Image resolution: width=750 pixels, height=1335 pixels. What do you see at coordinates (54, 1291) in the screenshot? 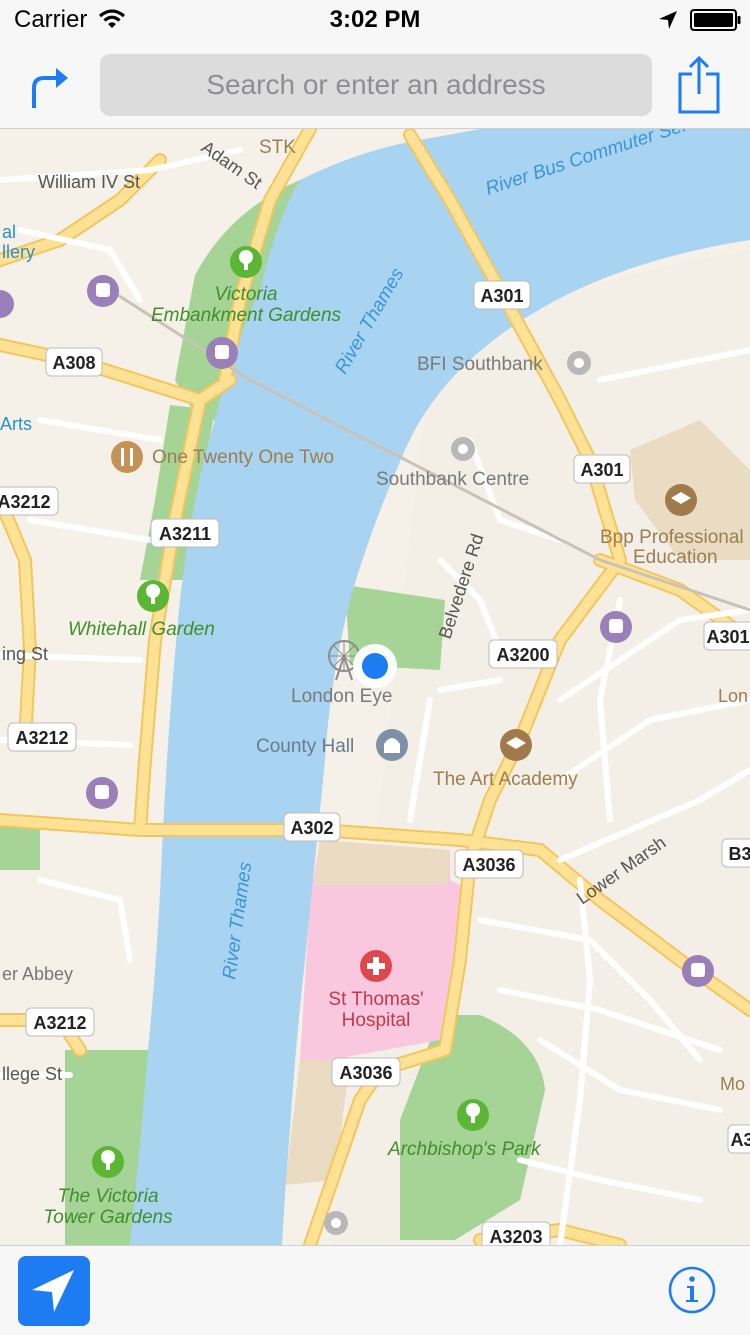
I see `location-arrow-icon` at bounding box center [54, 1291].